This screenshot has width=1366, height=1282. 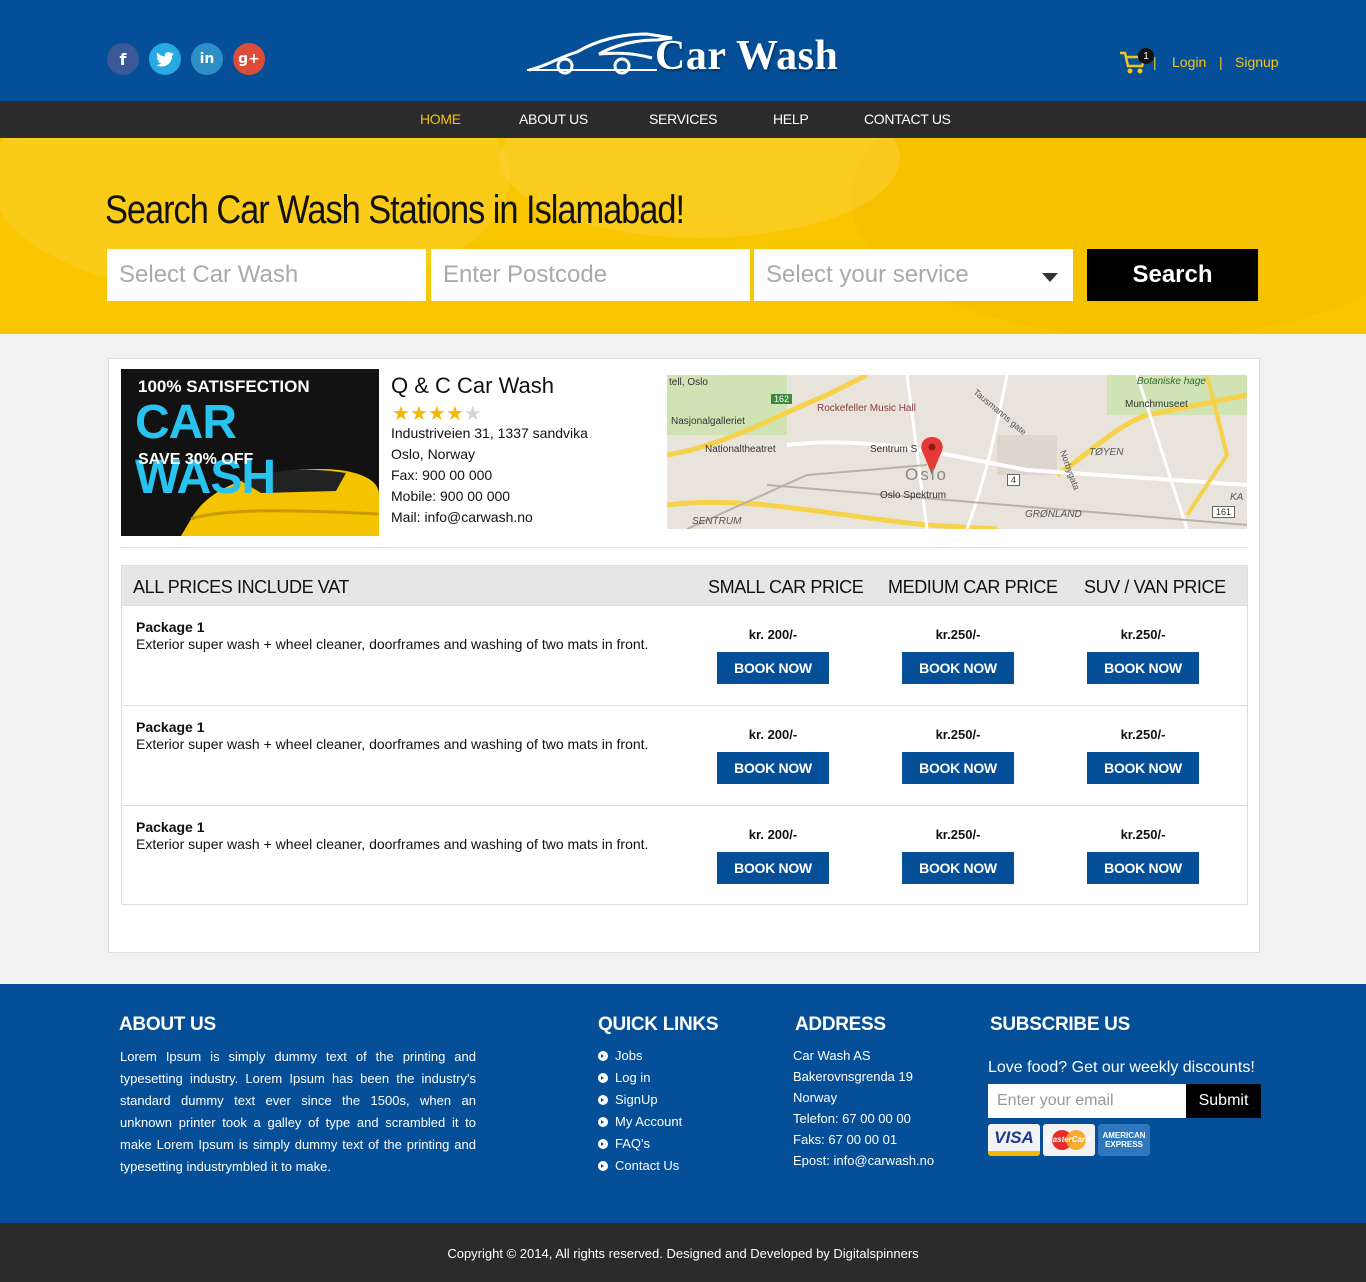 What do you see at coordinates (440, 119) in the screenshot?
I see `nav-home: HOME` at bounding box center [440, 119].